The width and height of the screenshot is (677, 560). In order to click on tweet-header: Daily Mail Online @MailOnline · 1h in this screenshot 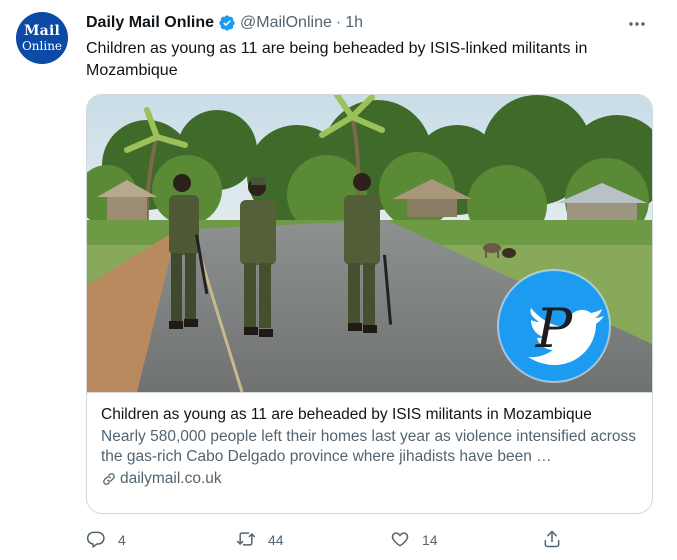, I will do `click(361, 23)`.